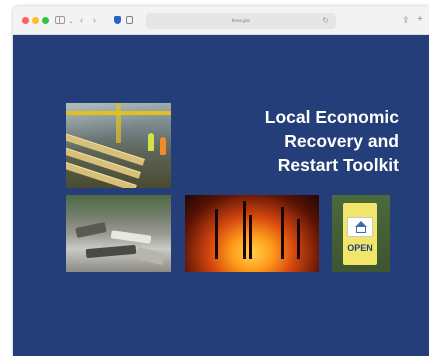 Image resolution: width=429 pixels, height=356 pixels. What do you see at coordinates (118, 145) in the screenshot?
I see `lumber-mill-workers-photo` at bounding box center [118, 145].